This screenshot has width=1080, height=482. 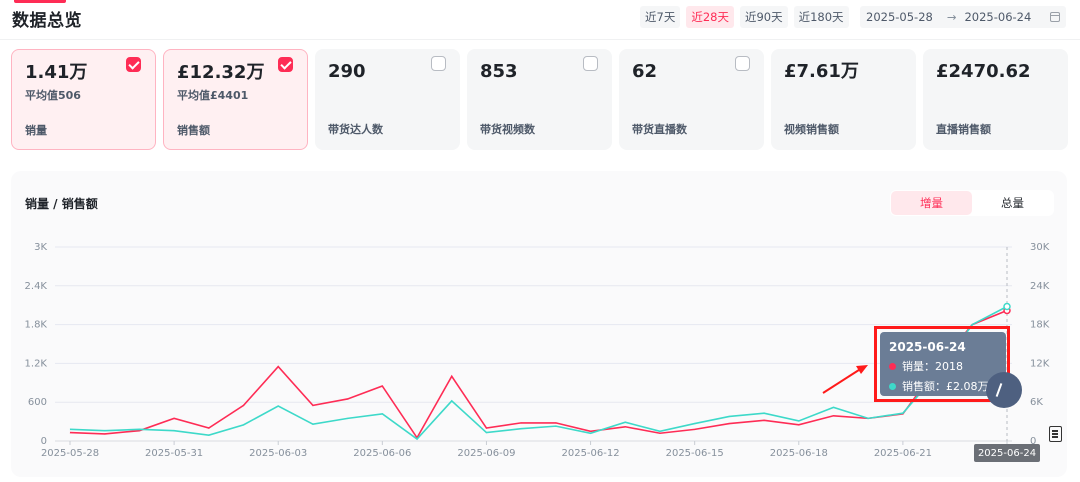 I want to click on x-tick-label: 2025-06-06, so click(x=382, y=453).